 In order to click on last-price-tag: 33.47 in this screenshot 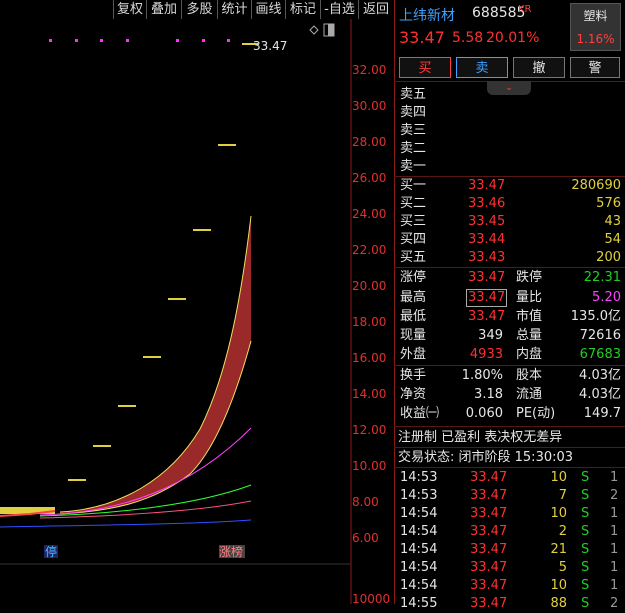, I will do `click(270, 46)`.